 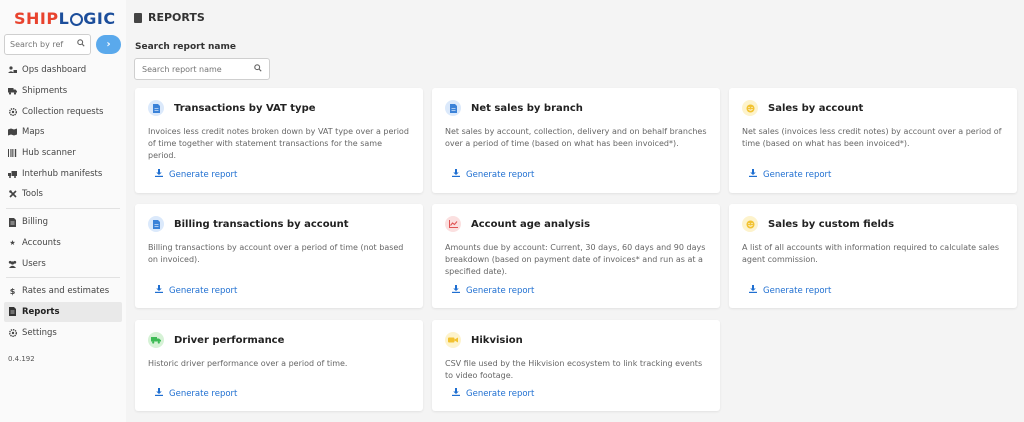 I want to click on sidebar-item-ops-dashboard: Ops dashboard, so click(x=63, y=70).